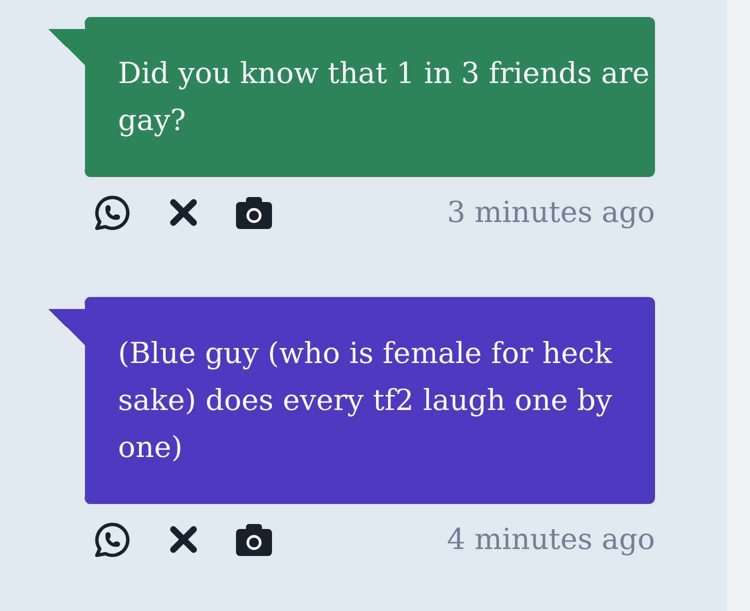 The image size is (750, 611). What do you see at coordinates (550, 539) in the screenshot?
I see `timestamp: 4 minutes ago` at bounding box center [550, 539].